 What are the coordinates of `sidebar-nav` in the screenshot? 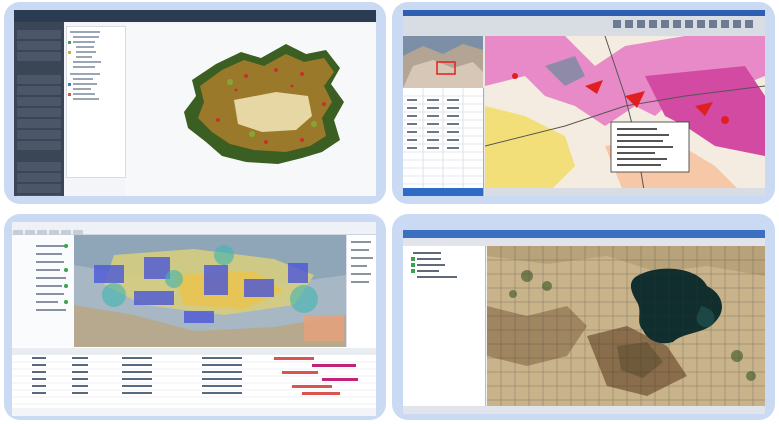 It's located at (39, 109).